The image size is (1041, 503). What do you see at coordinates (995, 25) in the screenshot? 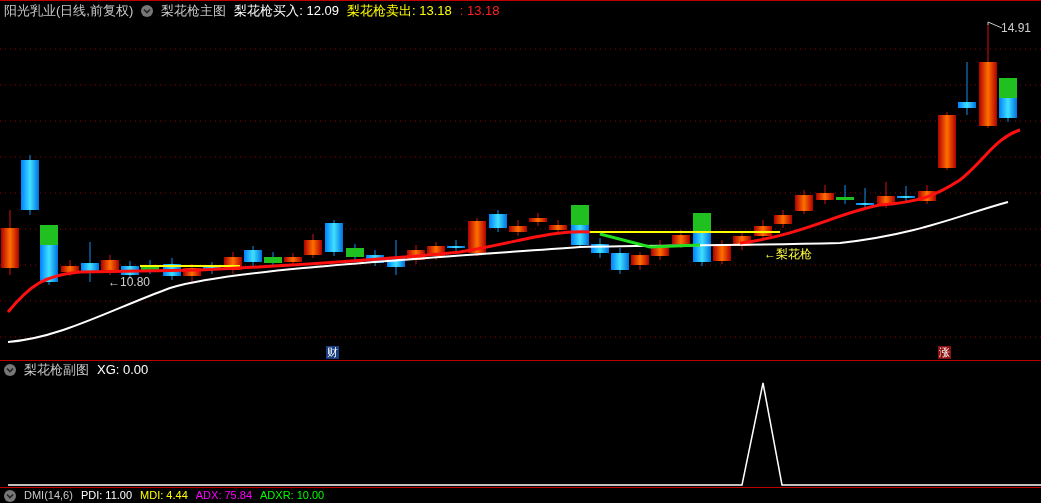
I see `high-pointer-icon` at bounding box center [995, 25].